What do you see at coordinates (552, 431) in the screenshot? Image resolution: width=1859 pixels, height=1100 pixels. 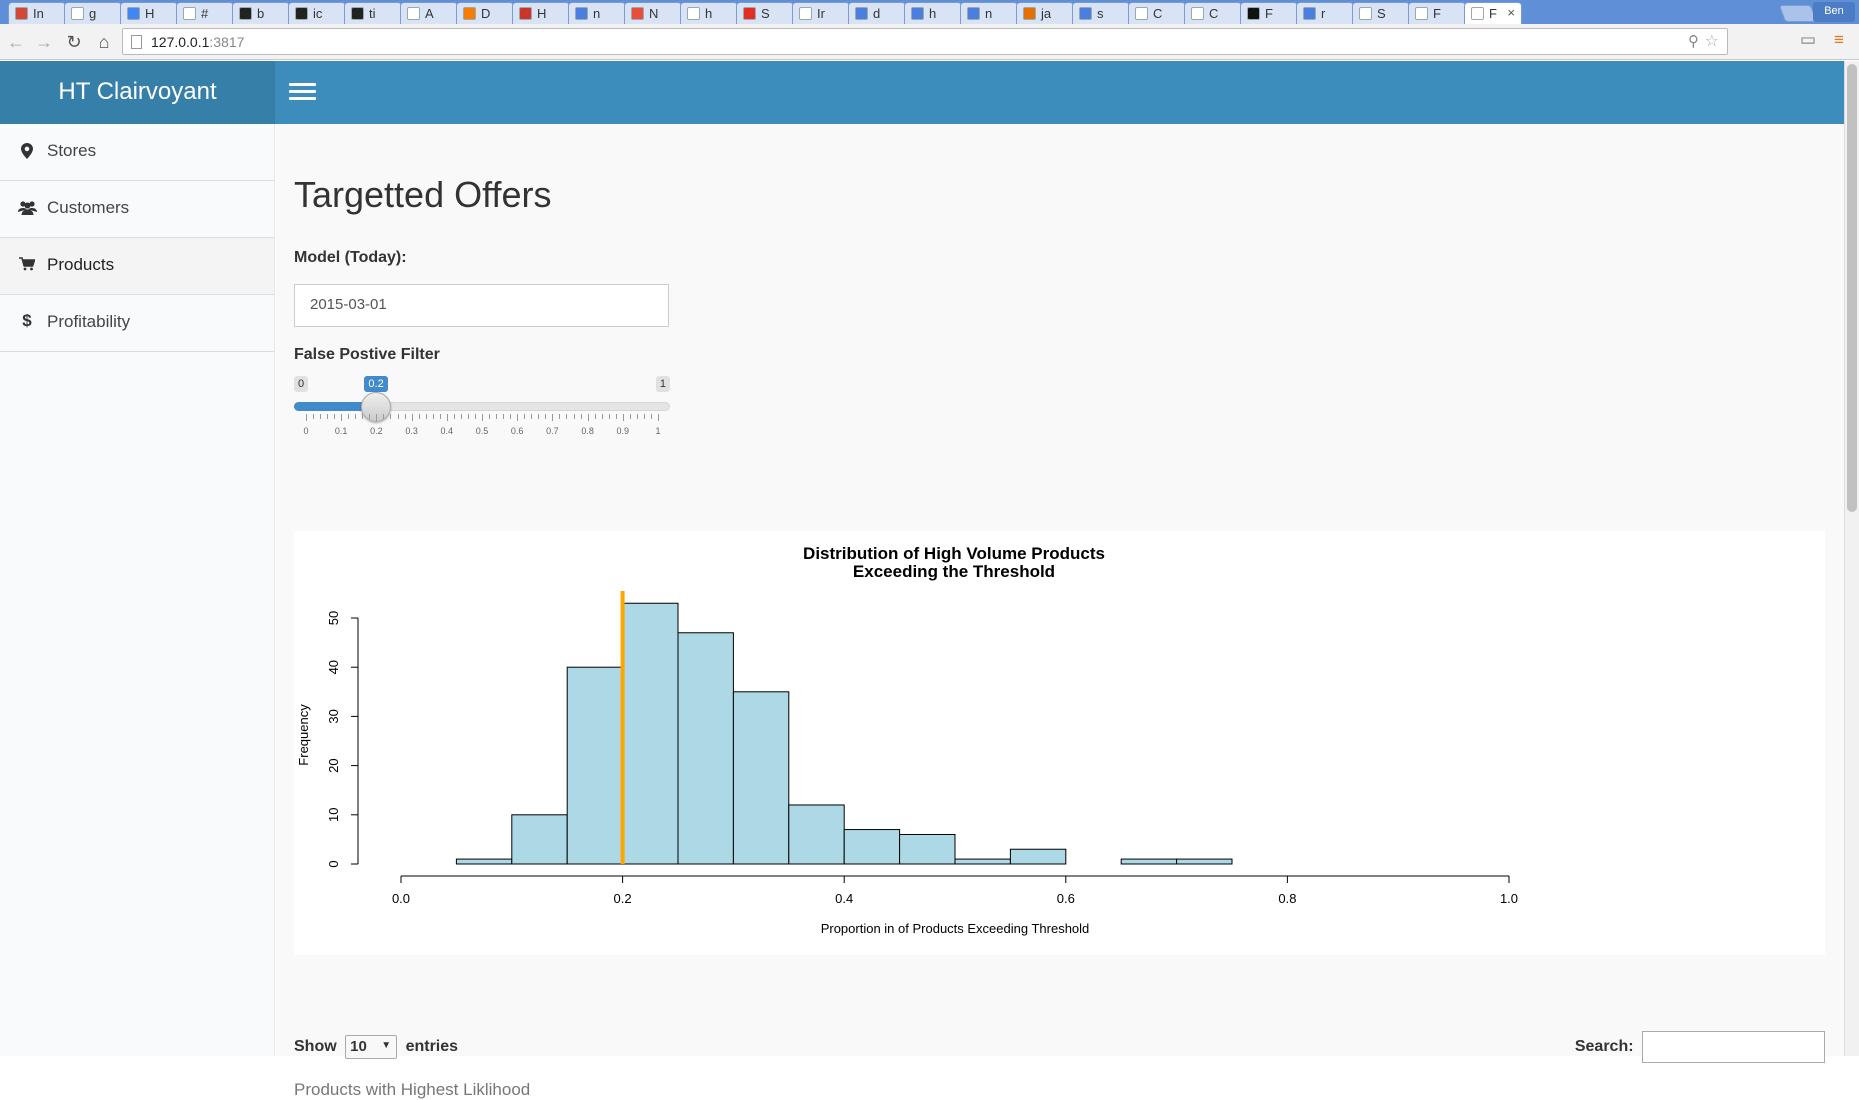 I see `slider-tick-label: 0.7` at bounding box center [552, 431].